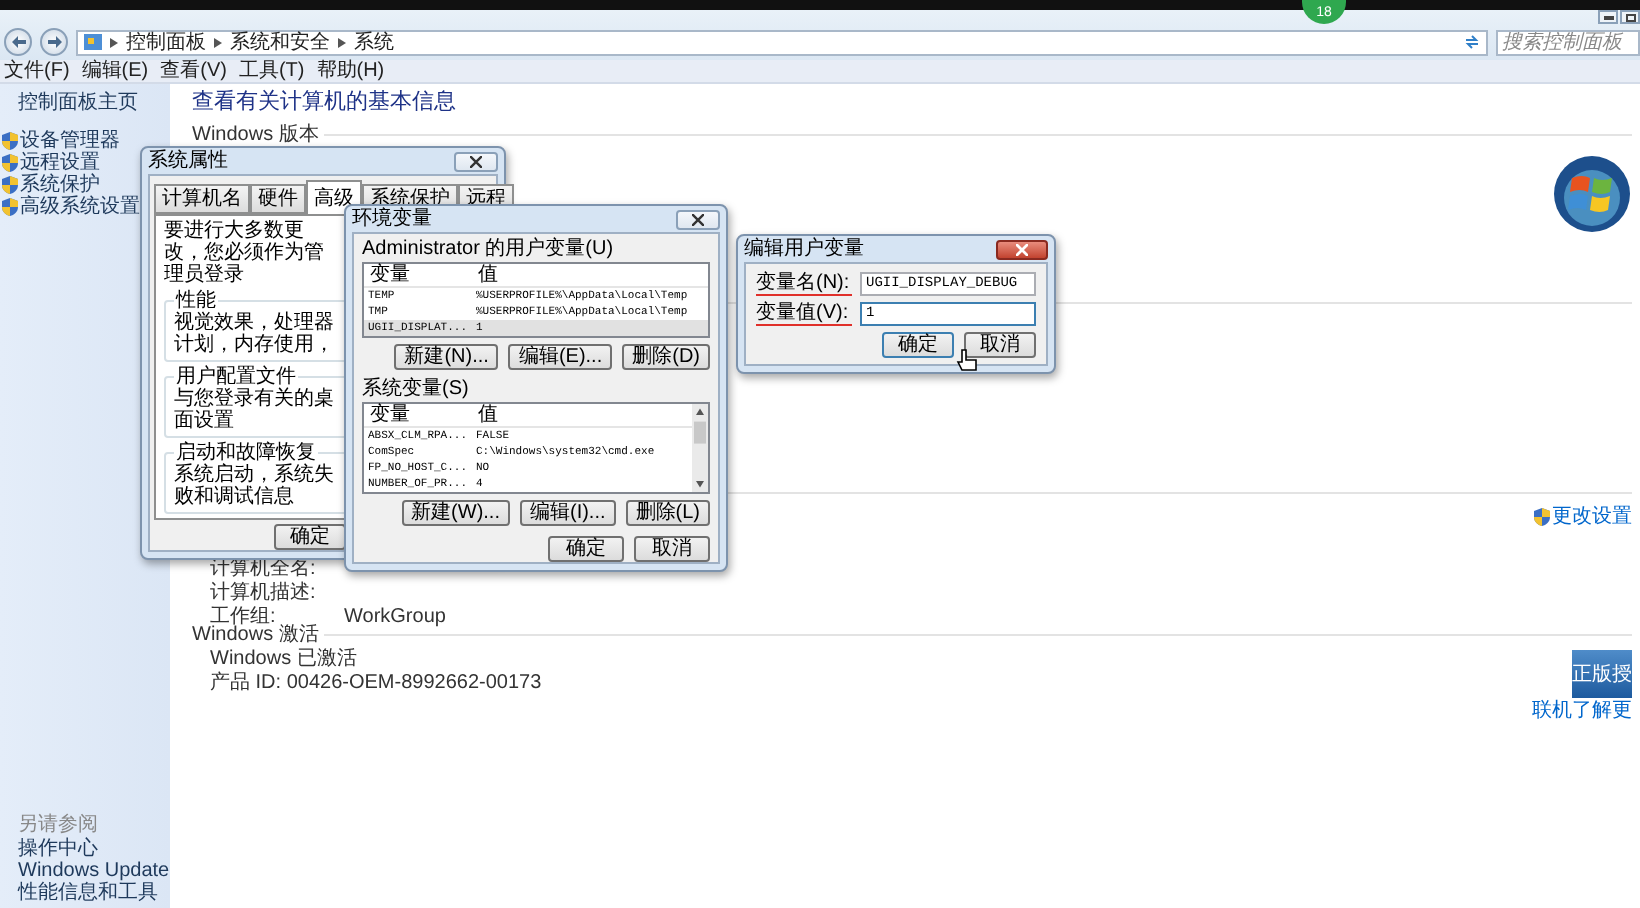 Image resolution: width=1640 pixels, height=908 pixels. I want to click on back-arrow-icon, so click(18, 42).